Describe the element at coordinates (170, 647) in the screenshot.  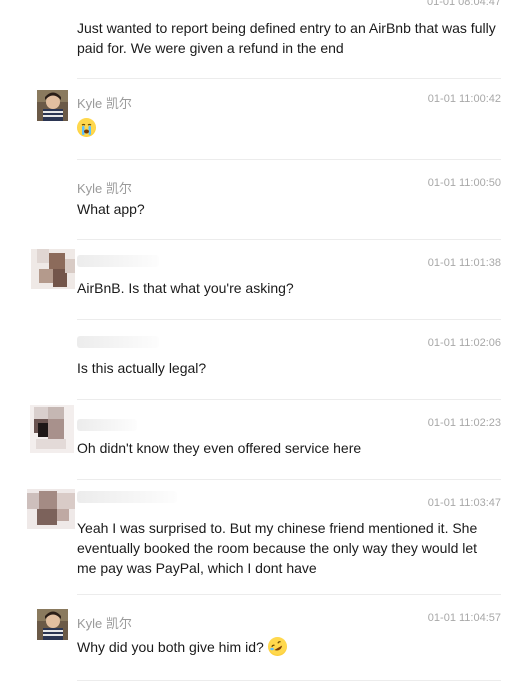
I see `message-text: Why did you both give him id?` at that location.